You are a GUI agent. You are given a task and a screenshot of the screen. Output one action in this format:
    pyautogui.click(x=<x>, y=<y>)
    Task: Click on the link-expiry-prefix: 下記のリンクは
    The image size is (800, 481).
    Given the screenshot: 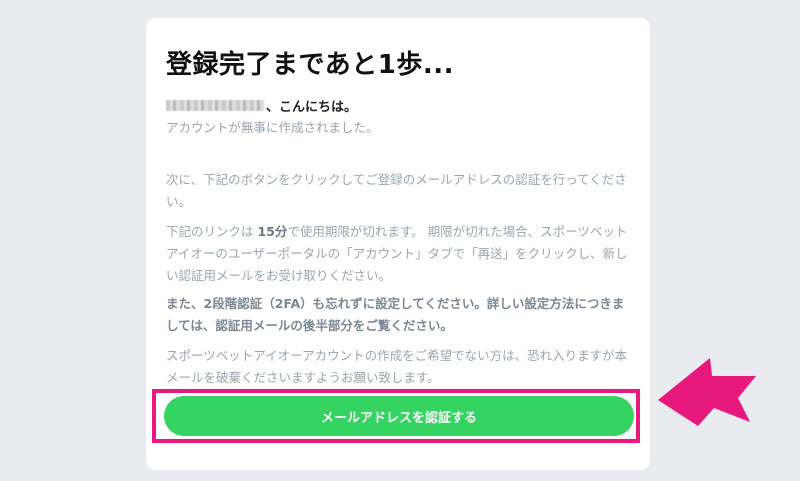 What is the action you would take?
    pyautogui.click(x=212, y=231)
    